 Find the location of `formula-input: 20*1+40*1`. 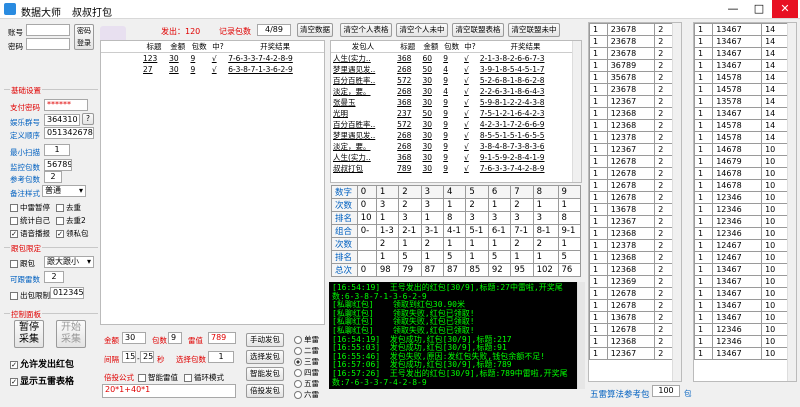

formula-input: 20*1+40*1 is located at coordinates (169, 391).